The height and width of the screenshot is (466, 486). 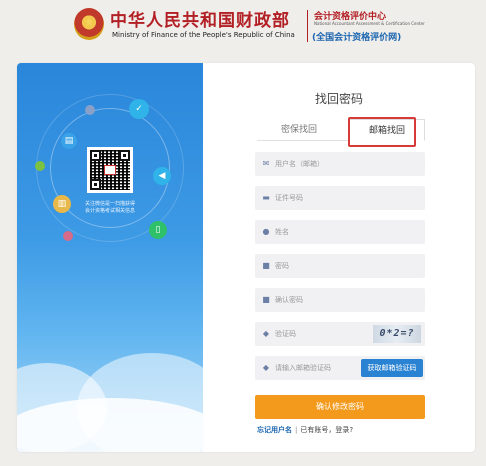 I want to click on mail-icon: ✉, so click(x=266, y=163).